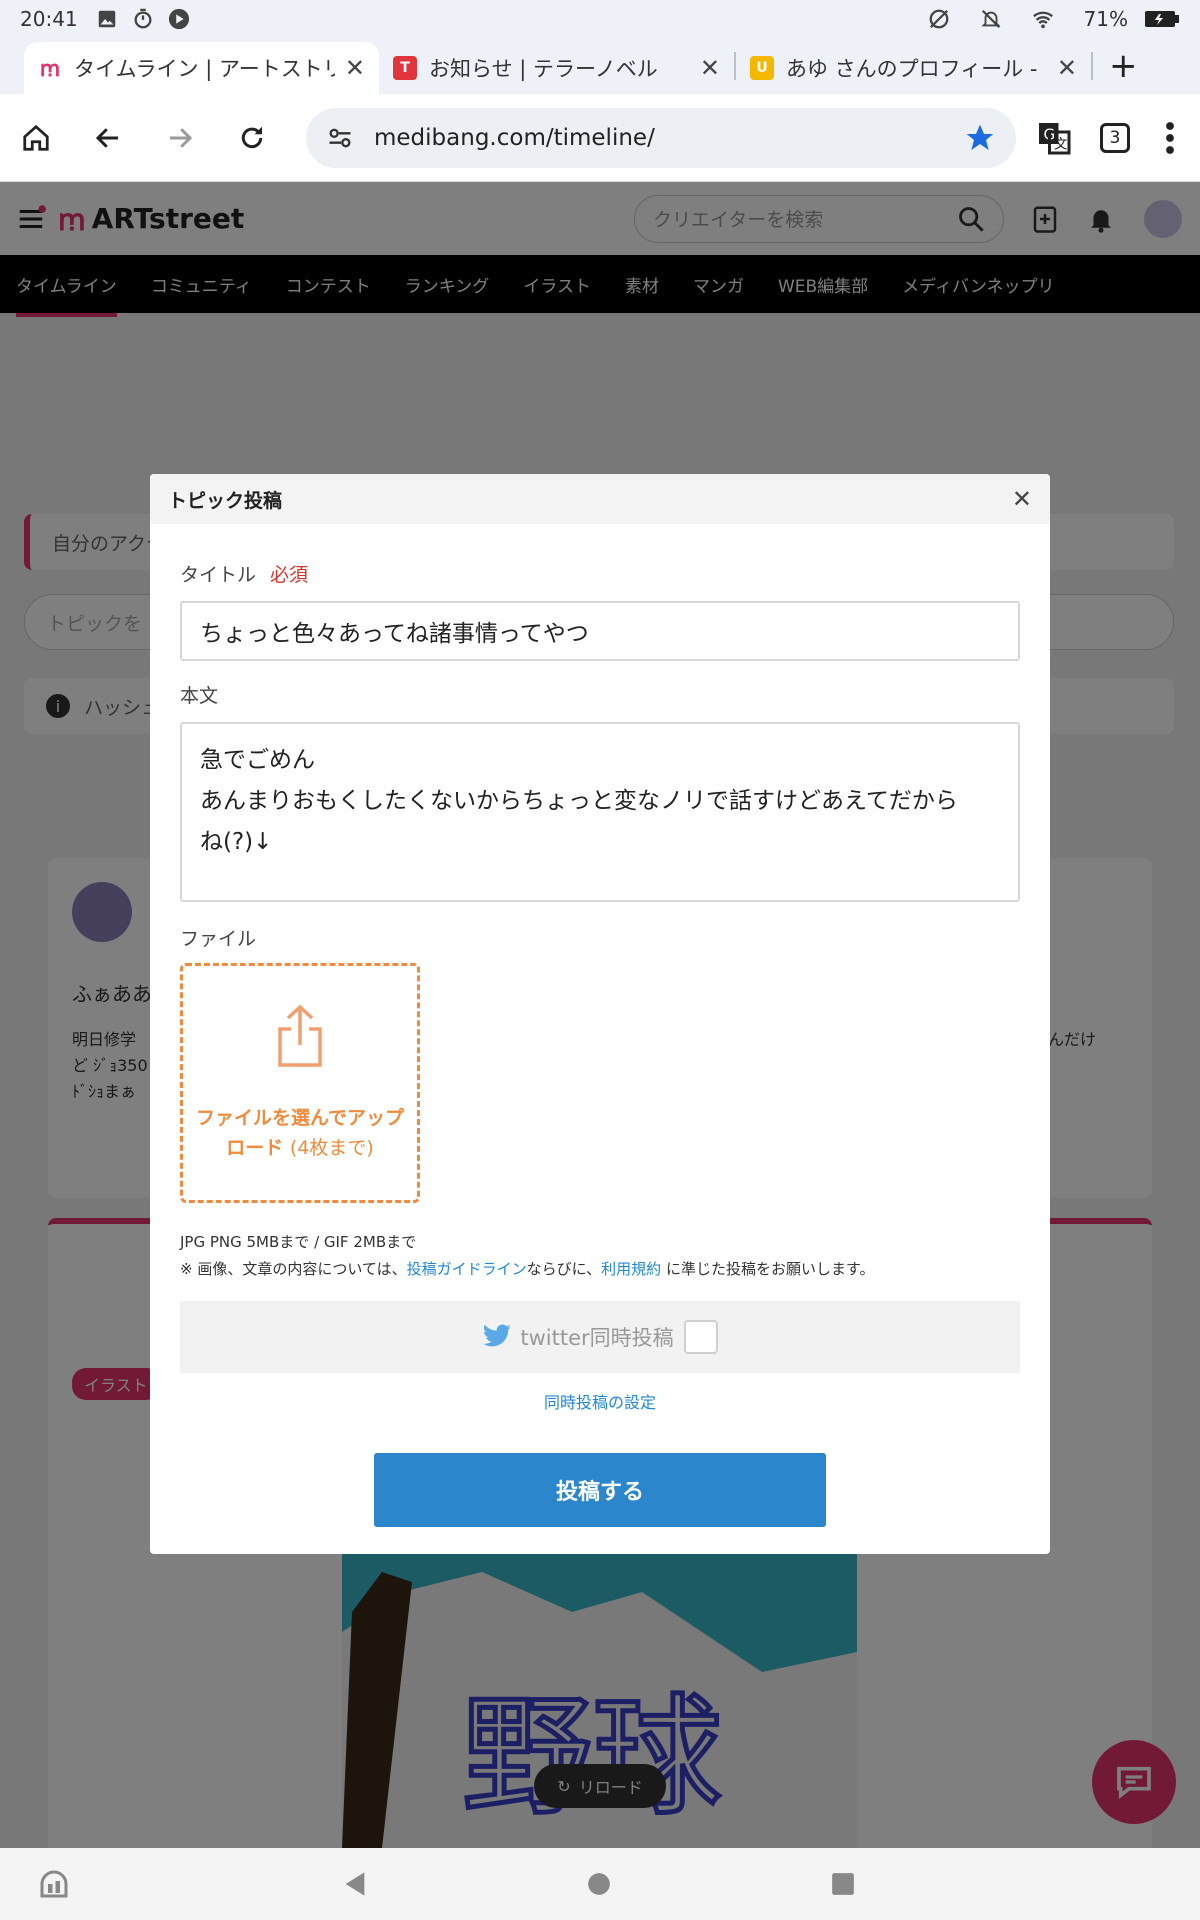 This screenshot has height=1920, width=1200. I want to click on submit-button: 投稿する, so click(600, 1490).